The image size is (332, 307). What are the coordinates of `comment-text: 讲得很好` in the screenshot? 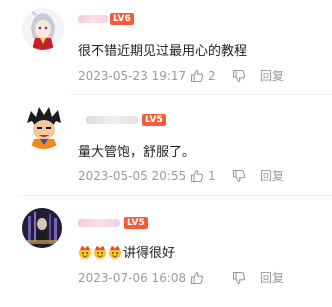 It's located at (126, 251).